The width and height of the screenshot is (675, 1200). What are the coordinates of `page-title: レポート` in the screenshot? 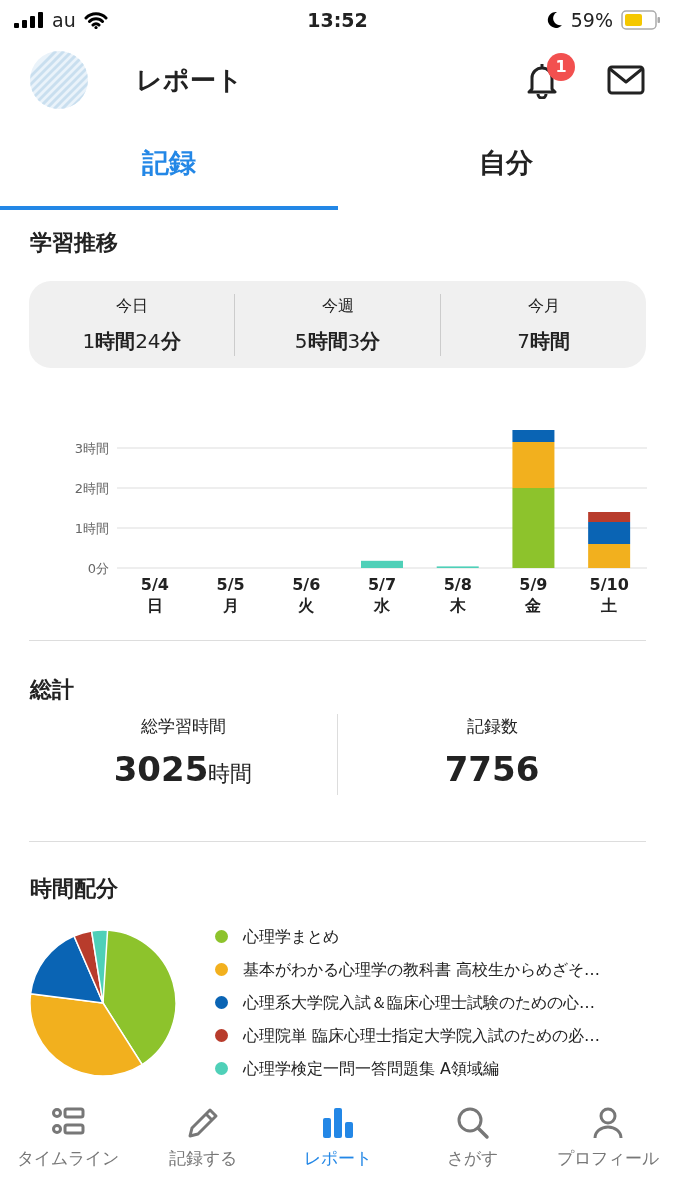 It's located at (190, 80).